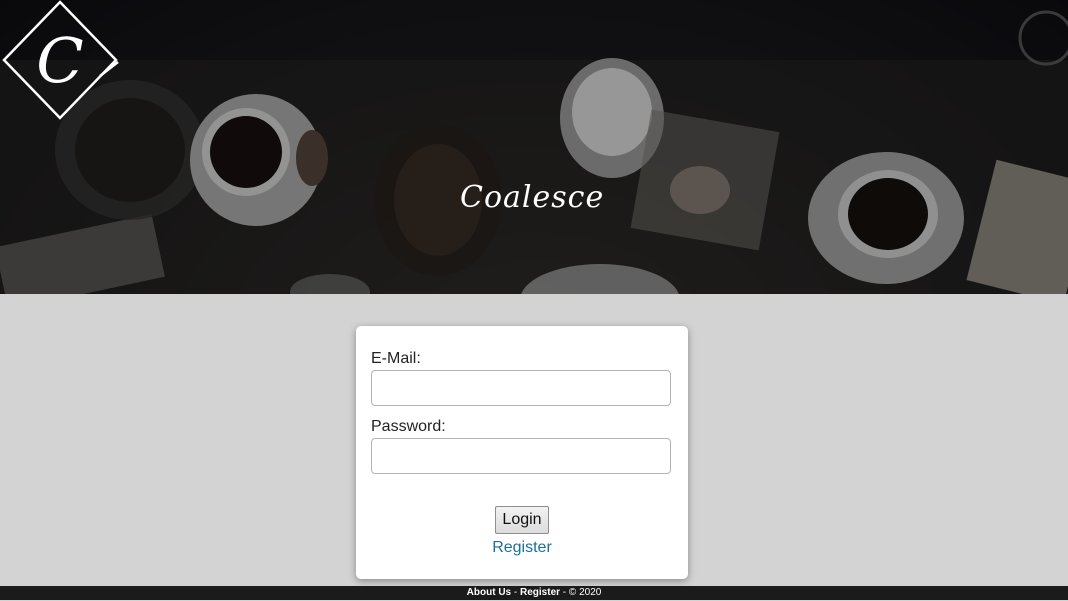 This screenshot has width=1068, height=601. What do you see at coordinates (489, 592) in the screenshot?
I see `footer-about-link: About Us` at bounding box center [489, 592].